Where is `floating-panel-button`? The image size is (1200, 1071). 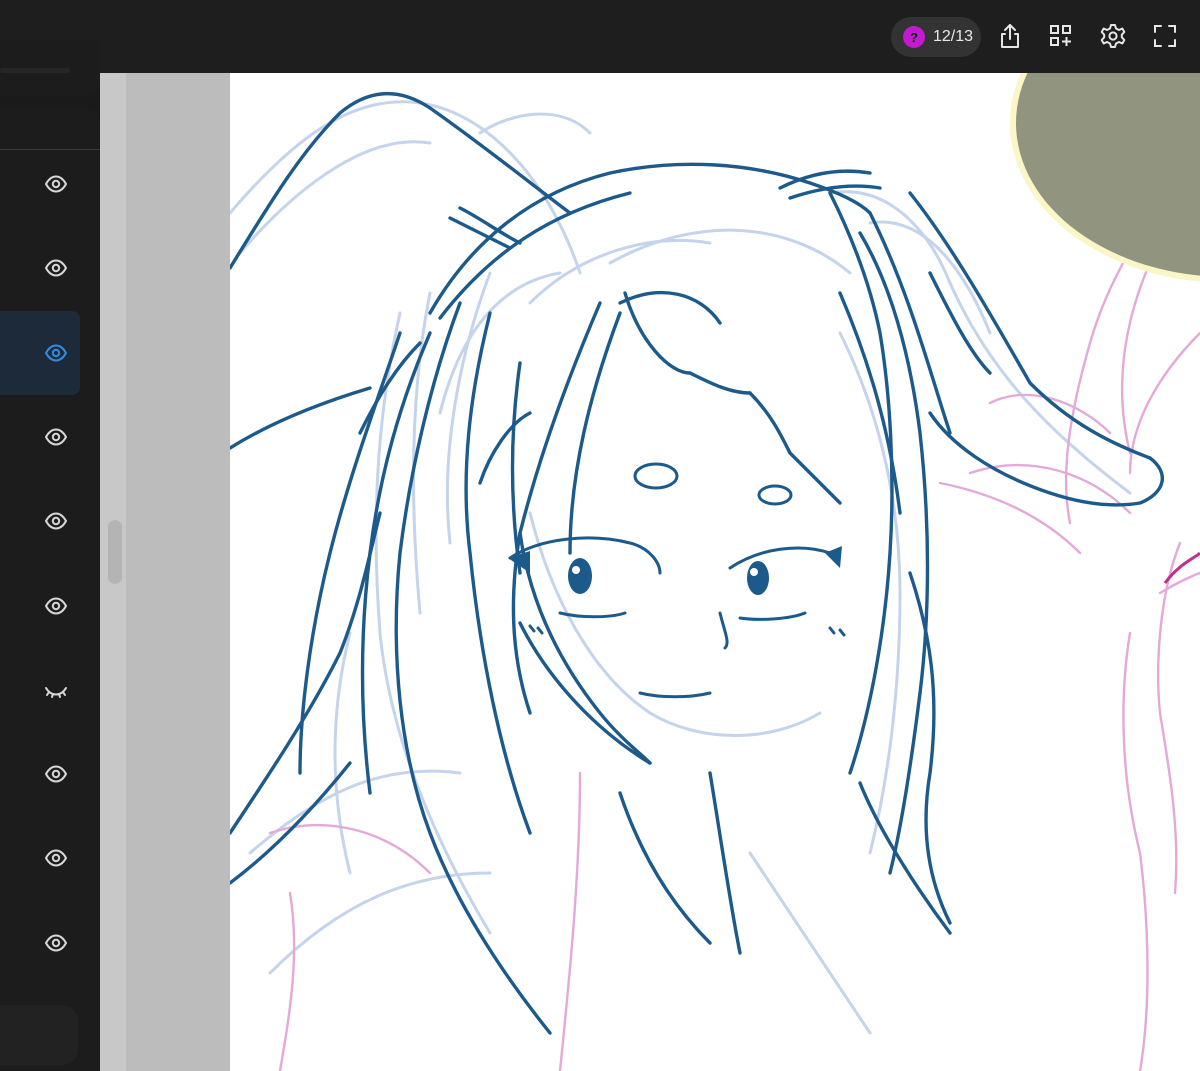 floating-panel-button is located at coordinates (39, 1035).